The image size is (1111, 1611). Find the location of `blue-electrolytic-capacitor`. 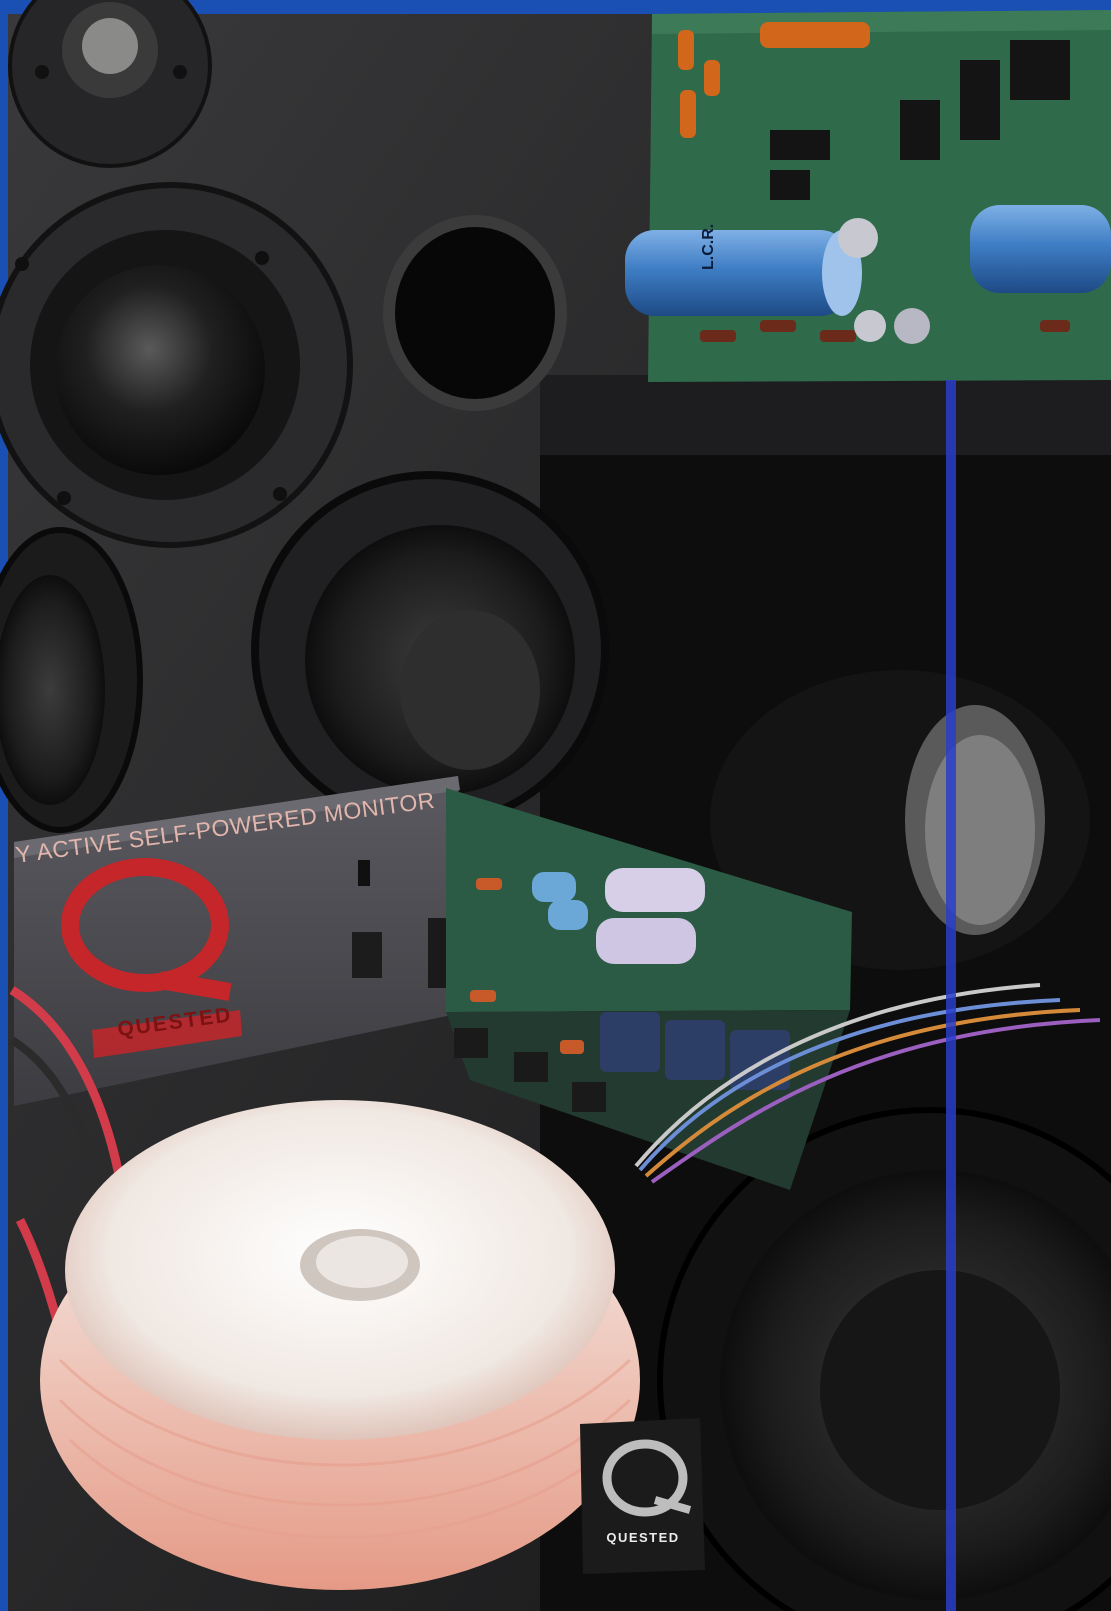

blue-electrolytic-capacitor is located at coordinates (743, 273).